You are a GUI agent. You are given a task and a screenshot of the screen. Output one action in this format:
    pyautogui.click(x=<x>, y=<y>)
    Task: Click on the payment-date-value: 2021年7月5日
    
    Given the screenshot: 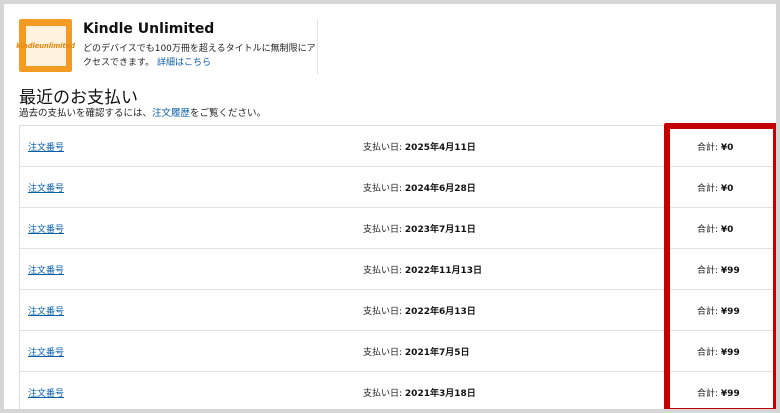 What is the action you would take?
    pyautogui.click(x=437, y=353)
    